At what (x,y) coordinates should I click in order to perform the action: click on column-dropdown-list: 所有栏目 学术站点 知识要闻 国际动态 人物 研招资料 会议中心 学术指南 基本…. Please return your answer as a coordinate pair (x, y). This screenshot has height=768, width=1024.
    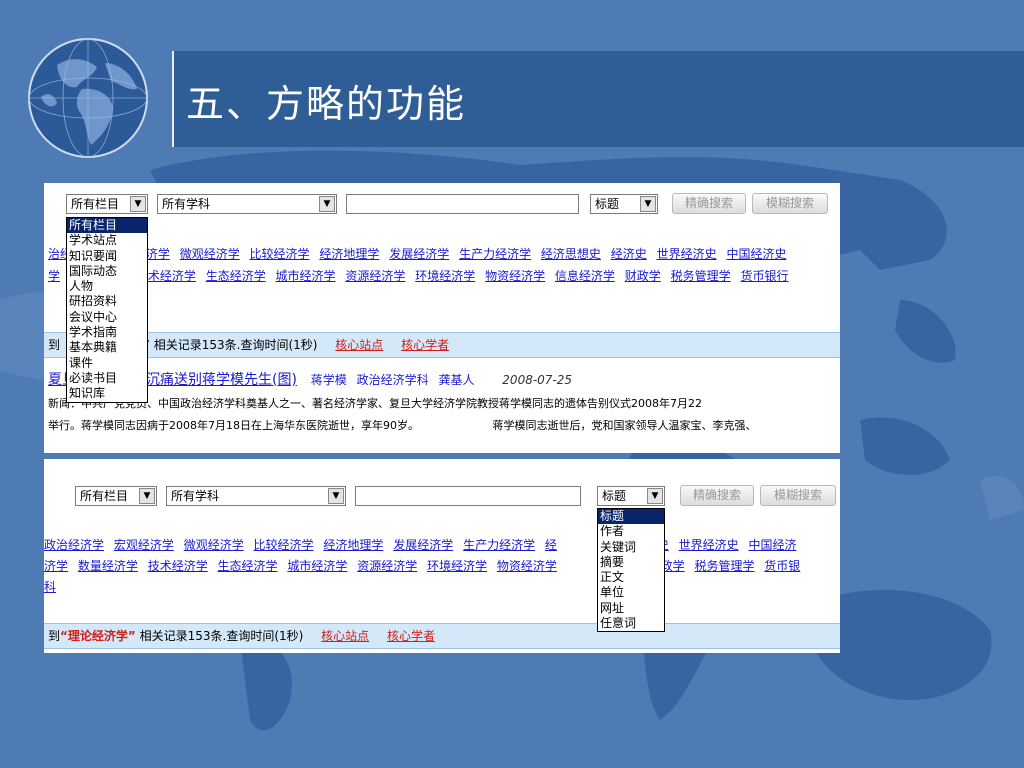
    Looking at the image, I should click on (107, 310).